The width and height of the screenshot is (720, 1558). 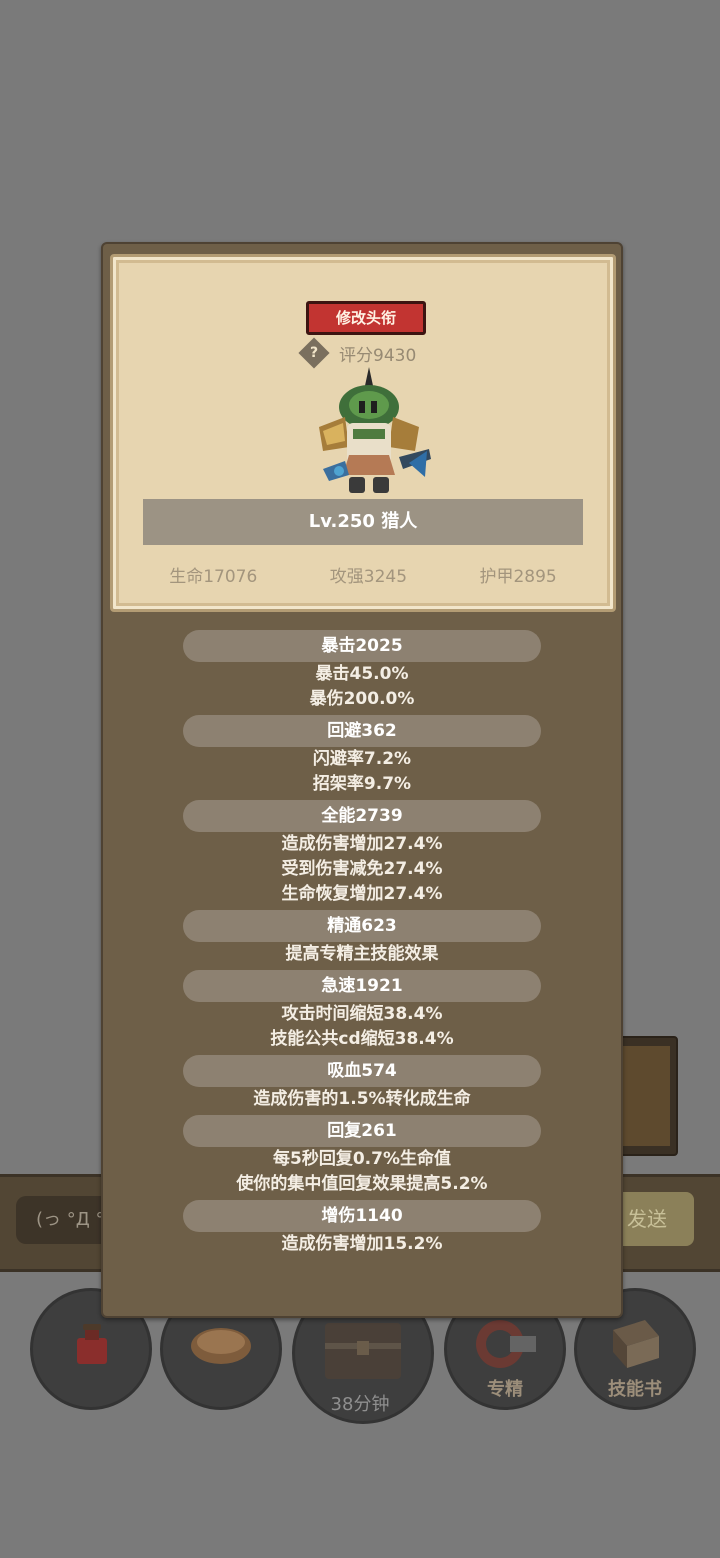 I want to click on stat-group-avoidance: 回避362 闪避率7.2% 招架率9.7%, so click(x=362, y=756).